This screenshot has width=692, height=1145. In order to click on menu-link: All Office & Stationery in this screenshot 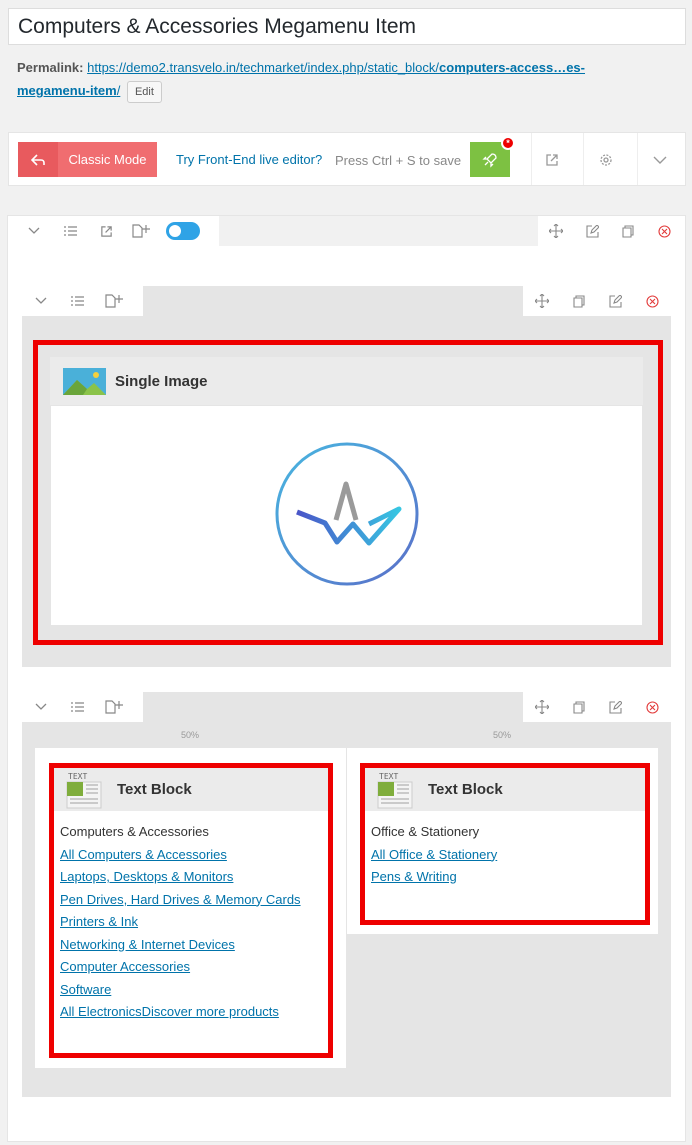, I will do `click(434, 855)`.